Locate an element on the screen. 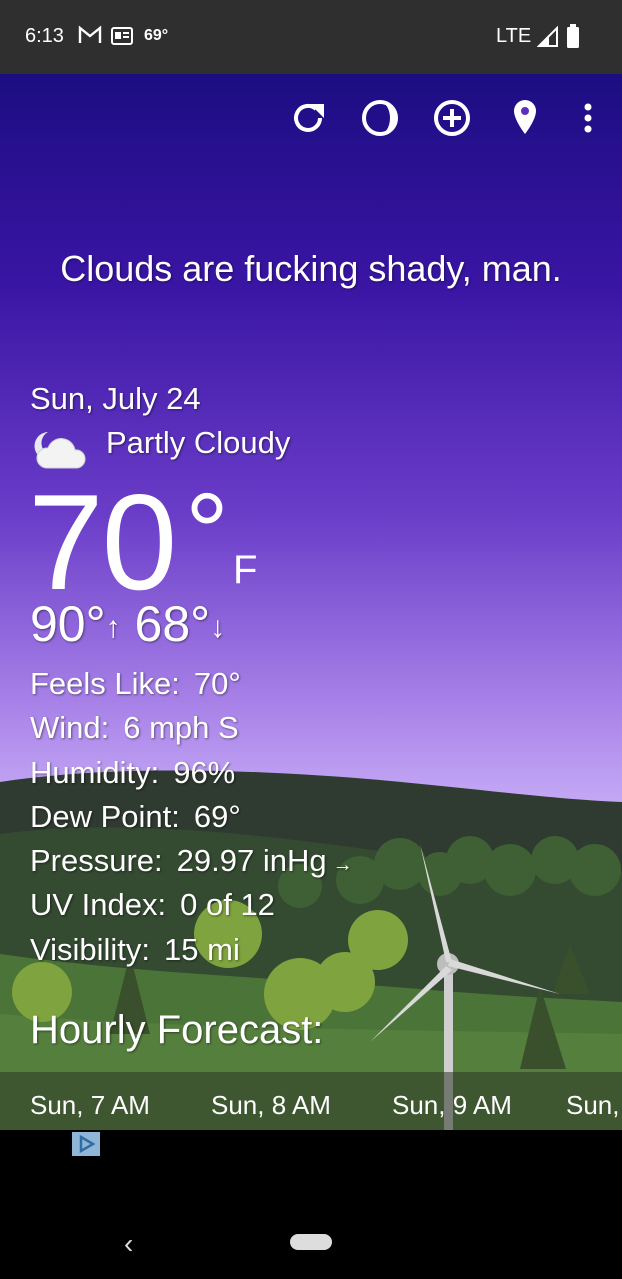 The width and height of the screenshot is (622, 1279). hourly-forecast-title: Hourly Forecast: is located at coordinates (177, 1030).